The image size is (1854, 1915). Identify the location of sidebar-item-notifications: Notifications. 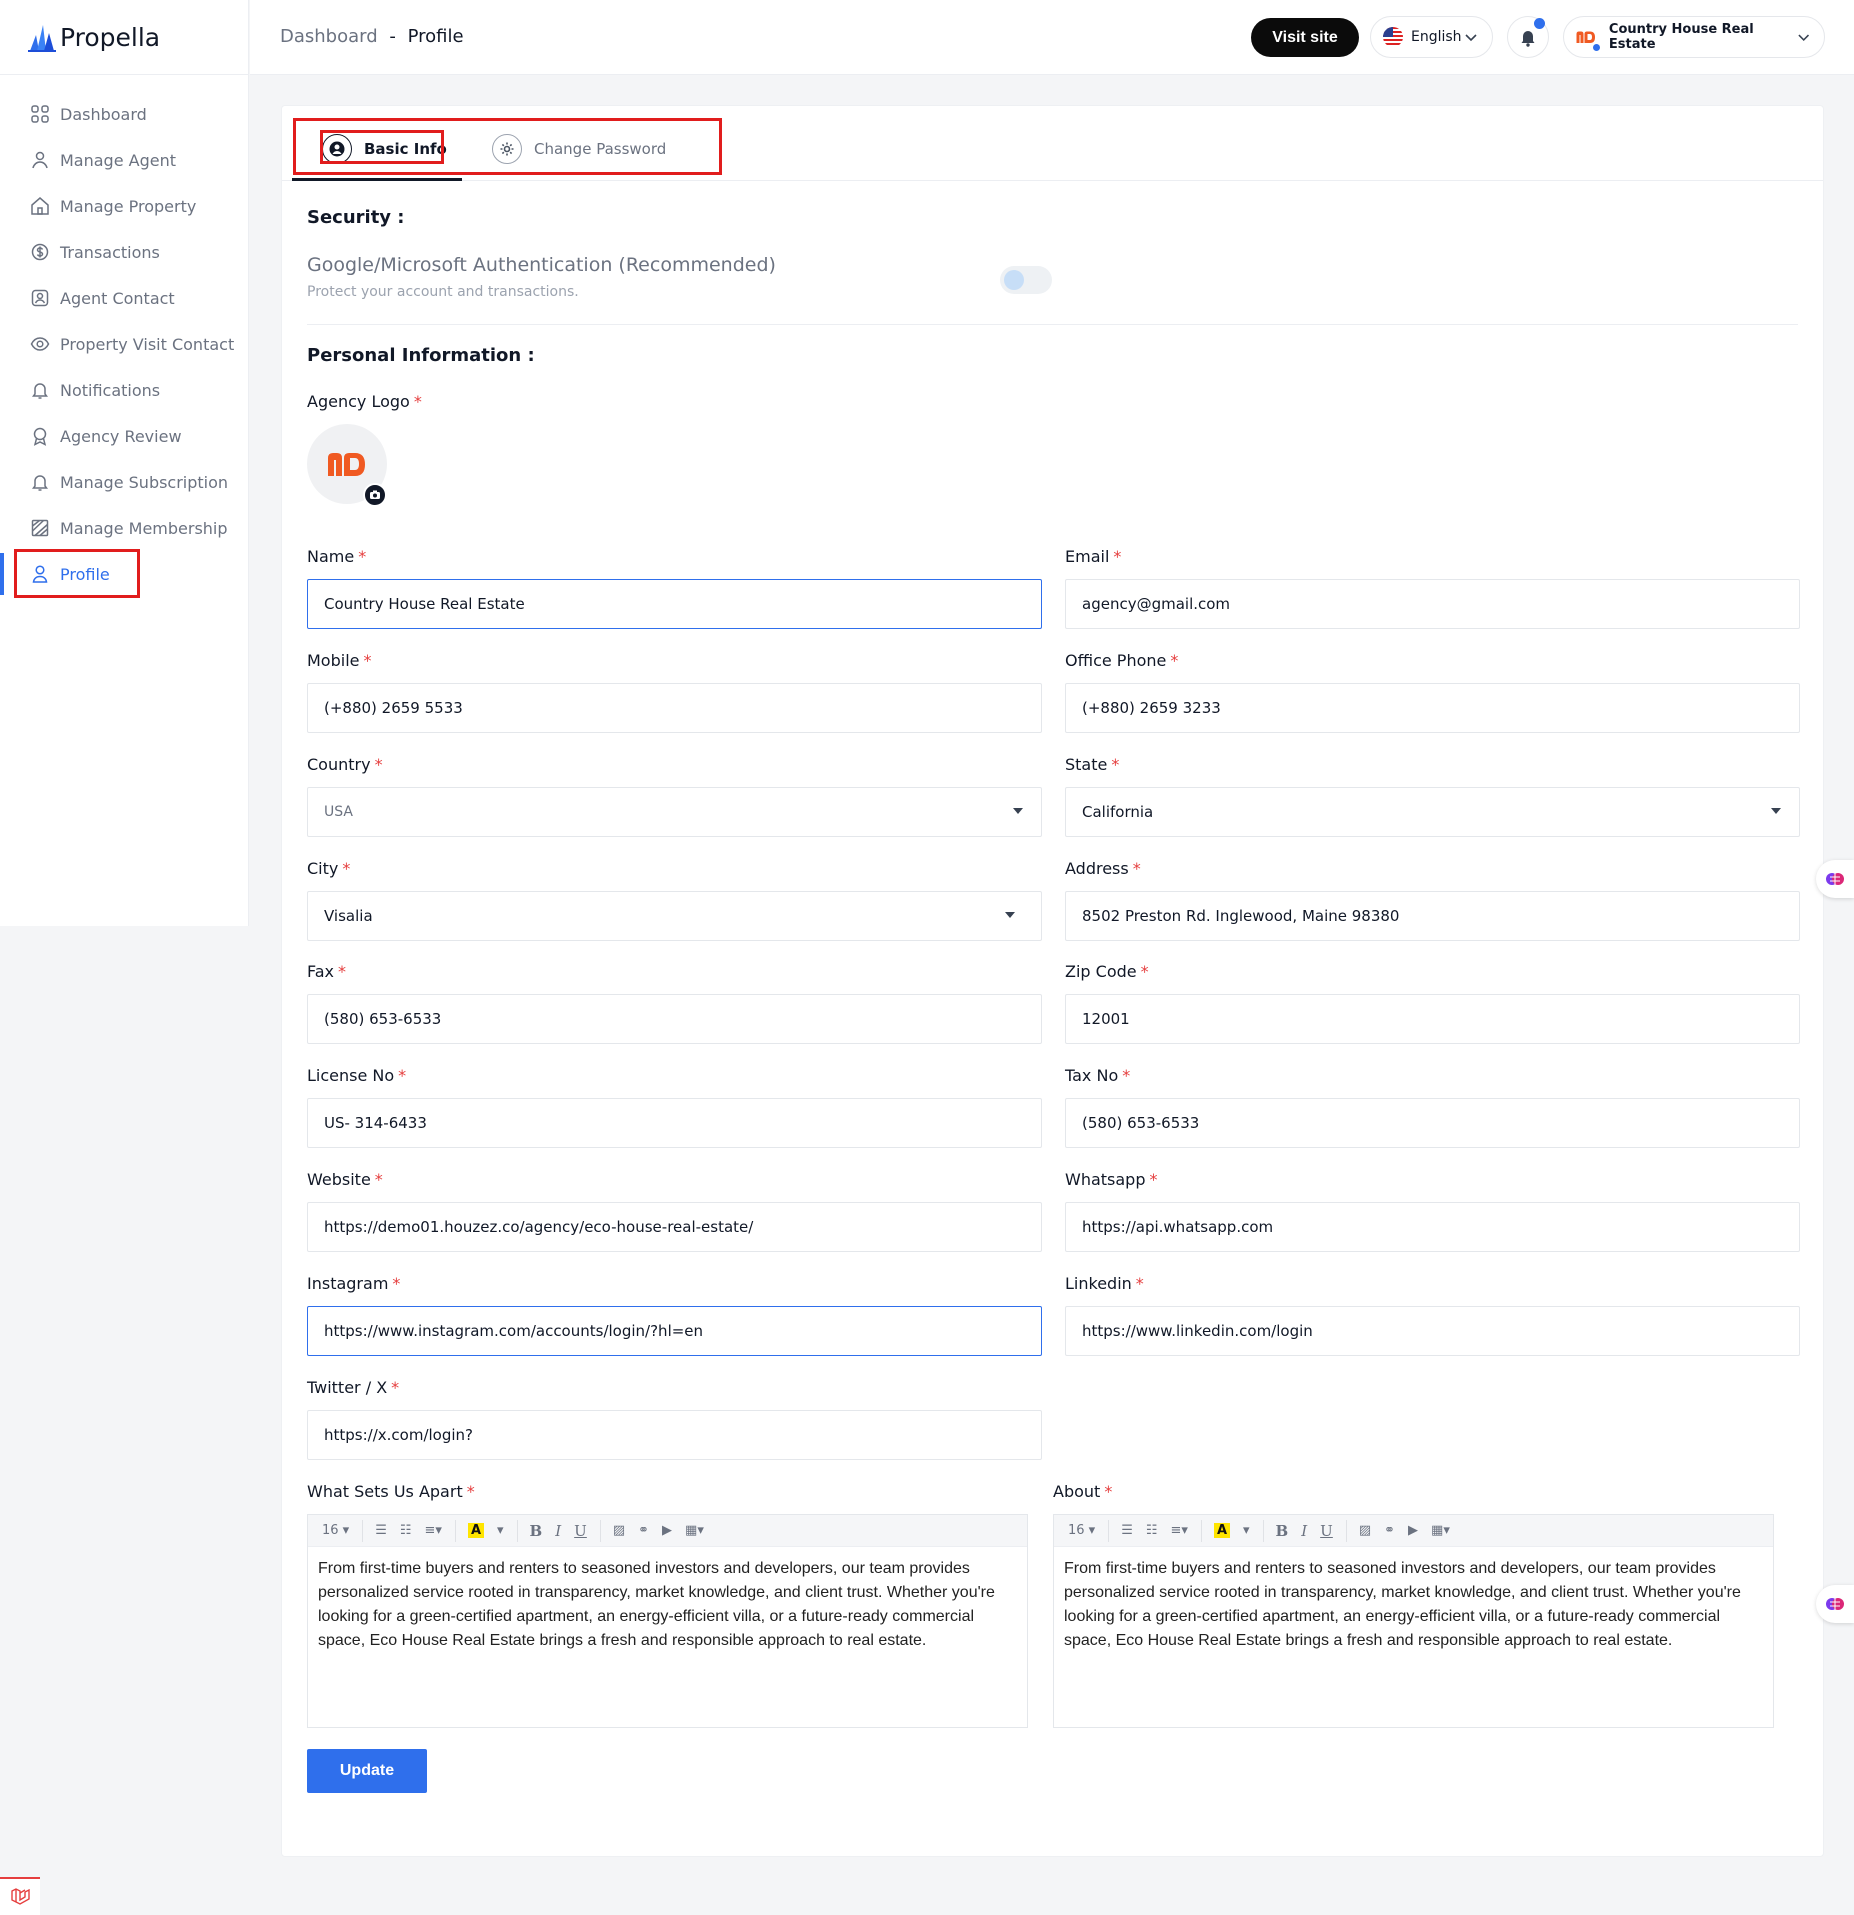
(124, 390).